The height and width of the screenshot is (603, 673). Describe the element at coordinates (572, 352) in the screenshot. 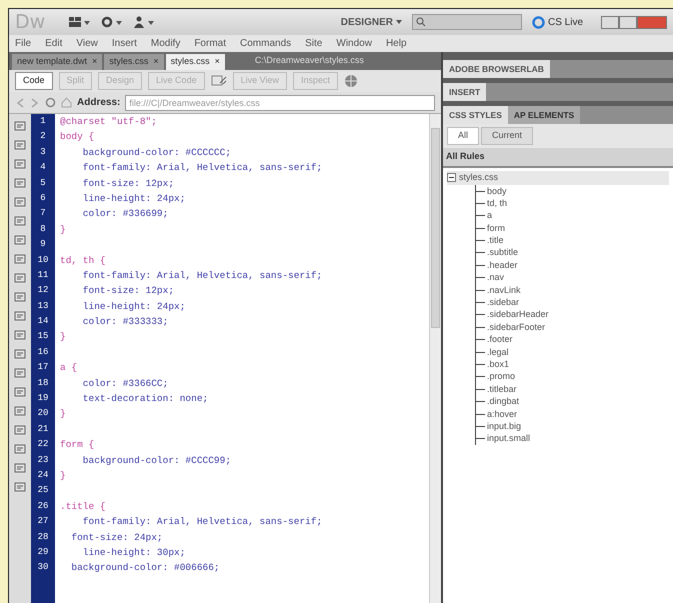

I see `tree-item: .legal` at that location.